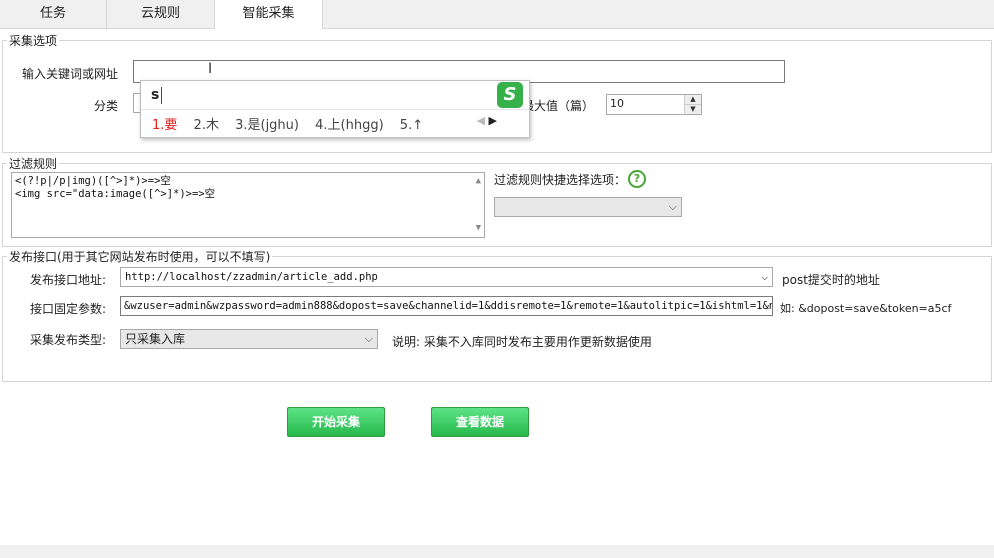 The height and width of the screenshot is (558, 994). Describe the element at coordinates (93, 181) in the screenshot. I see `filter-rule-line: <(?!p|/p|img)([^>]*)>=>空` at that location.